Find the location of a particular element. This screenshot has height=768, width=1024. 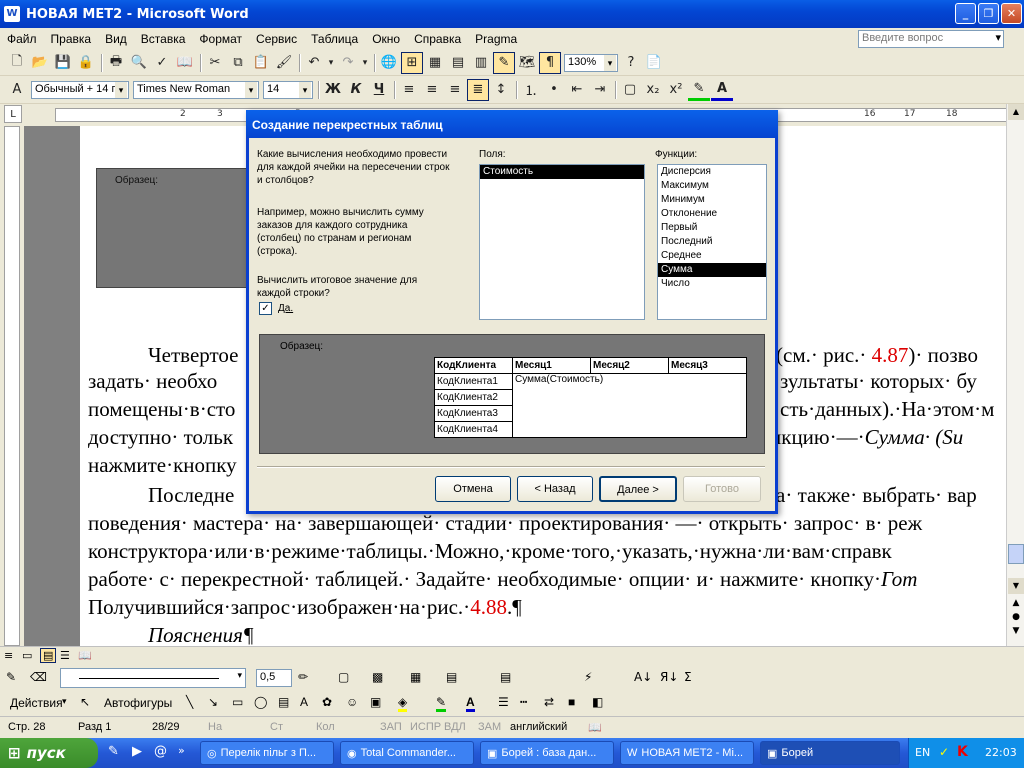

language-indicator: EN is located at coordinates (922, 752).